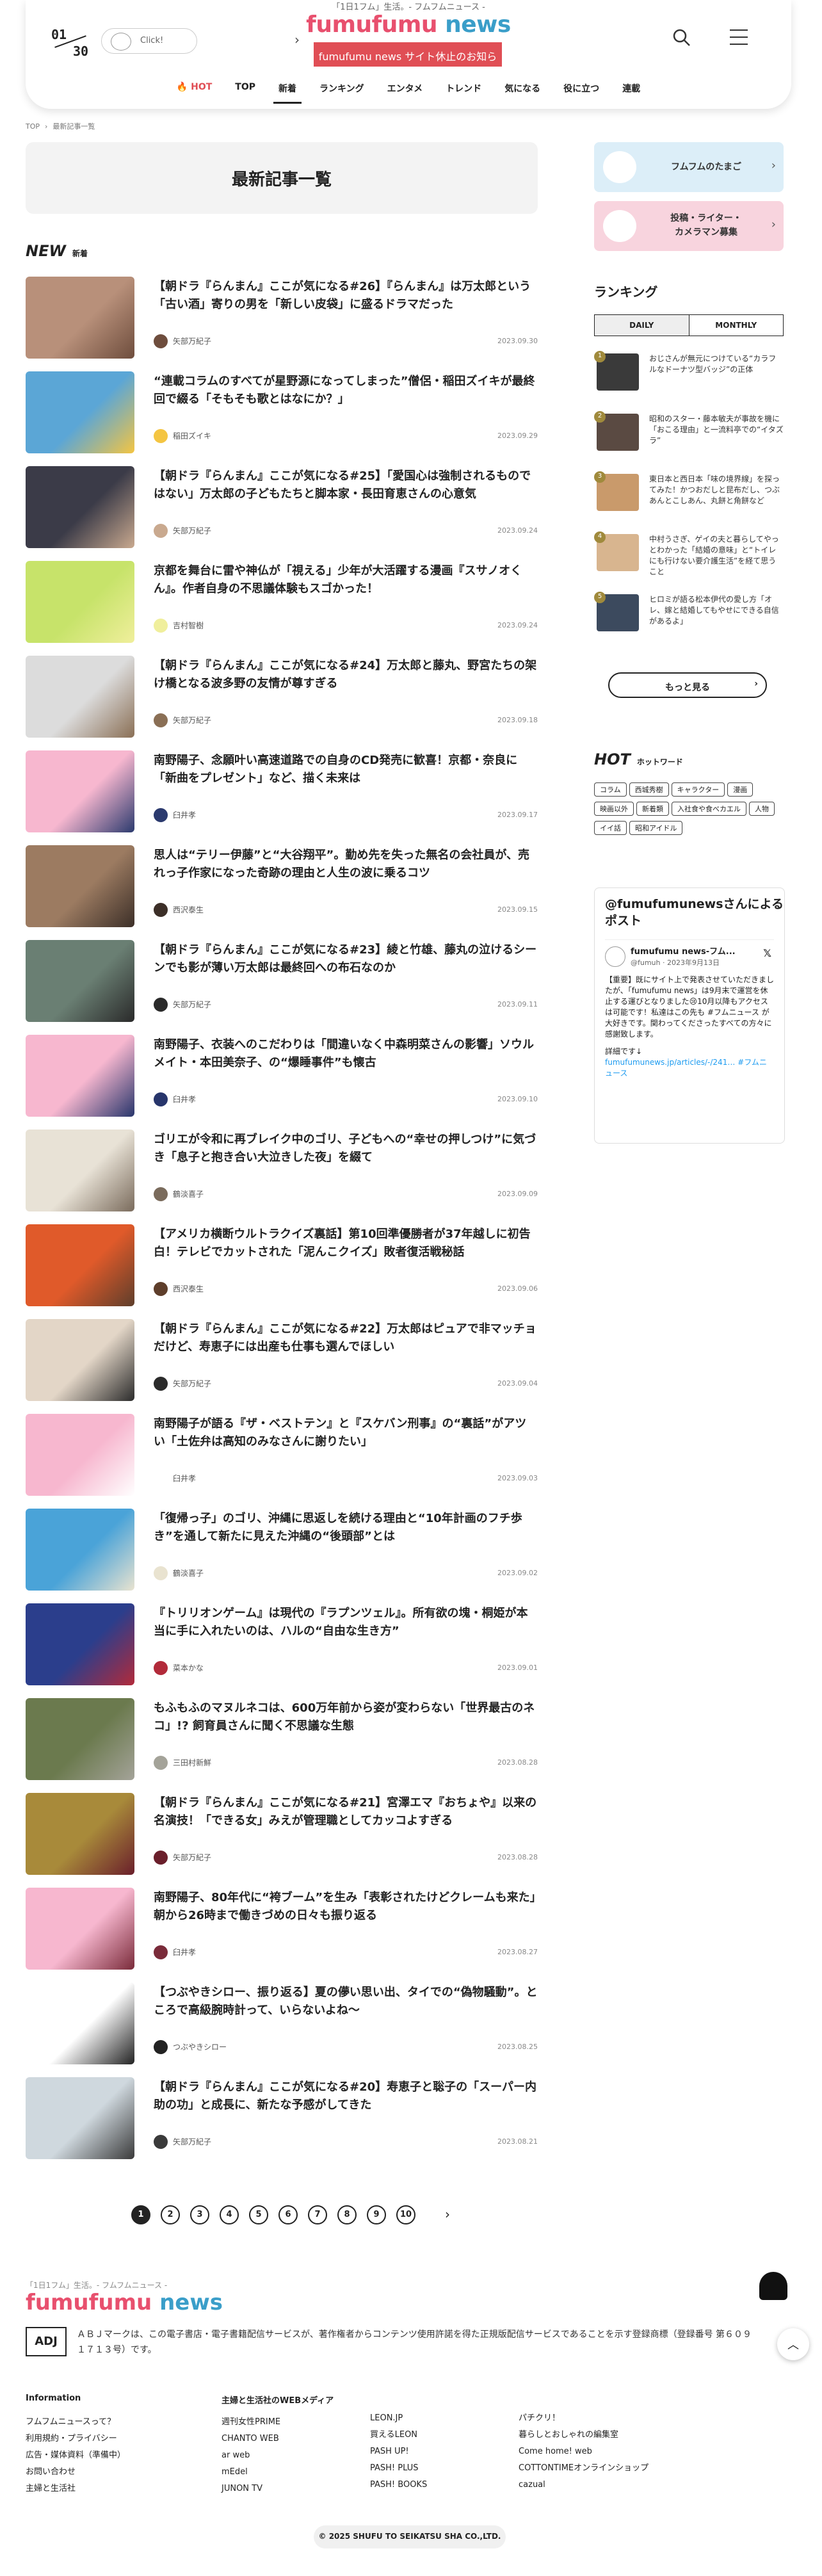 This screenshot has width=822, height=2576. Describe the element at coordinates (689, 226) in the screenshot. I see `recruit-banner: 投稿・ライター・ カメラマン募集 ›` at that location.